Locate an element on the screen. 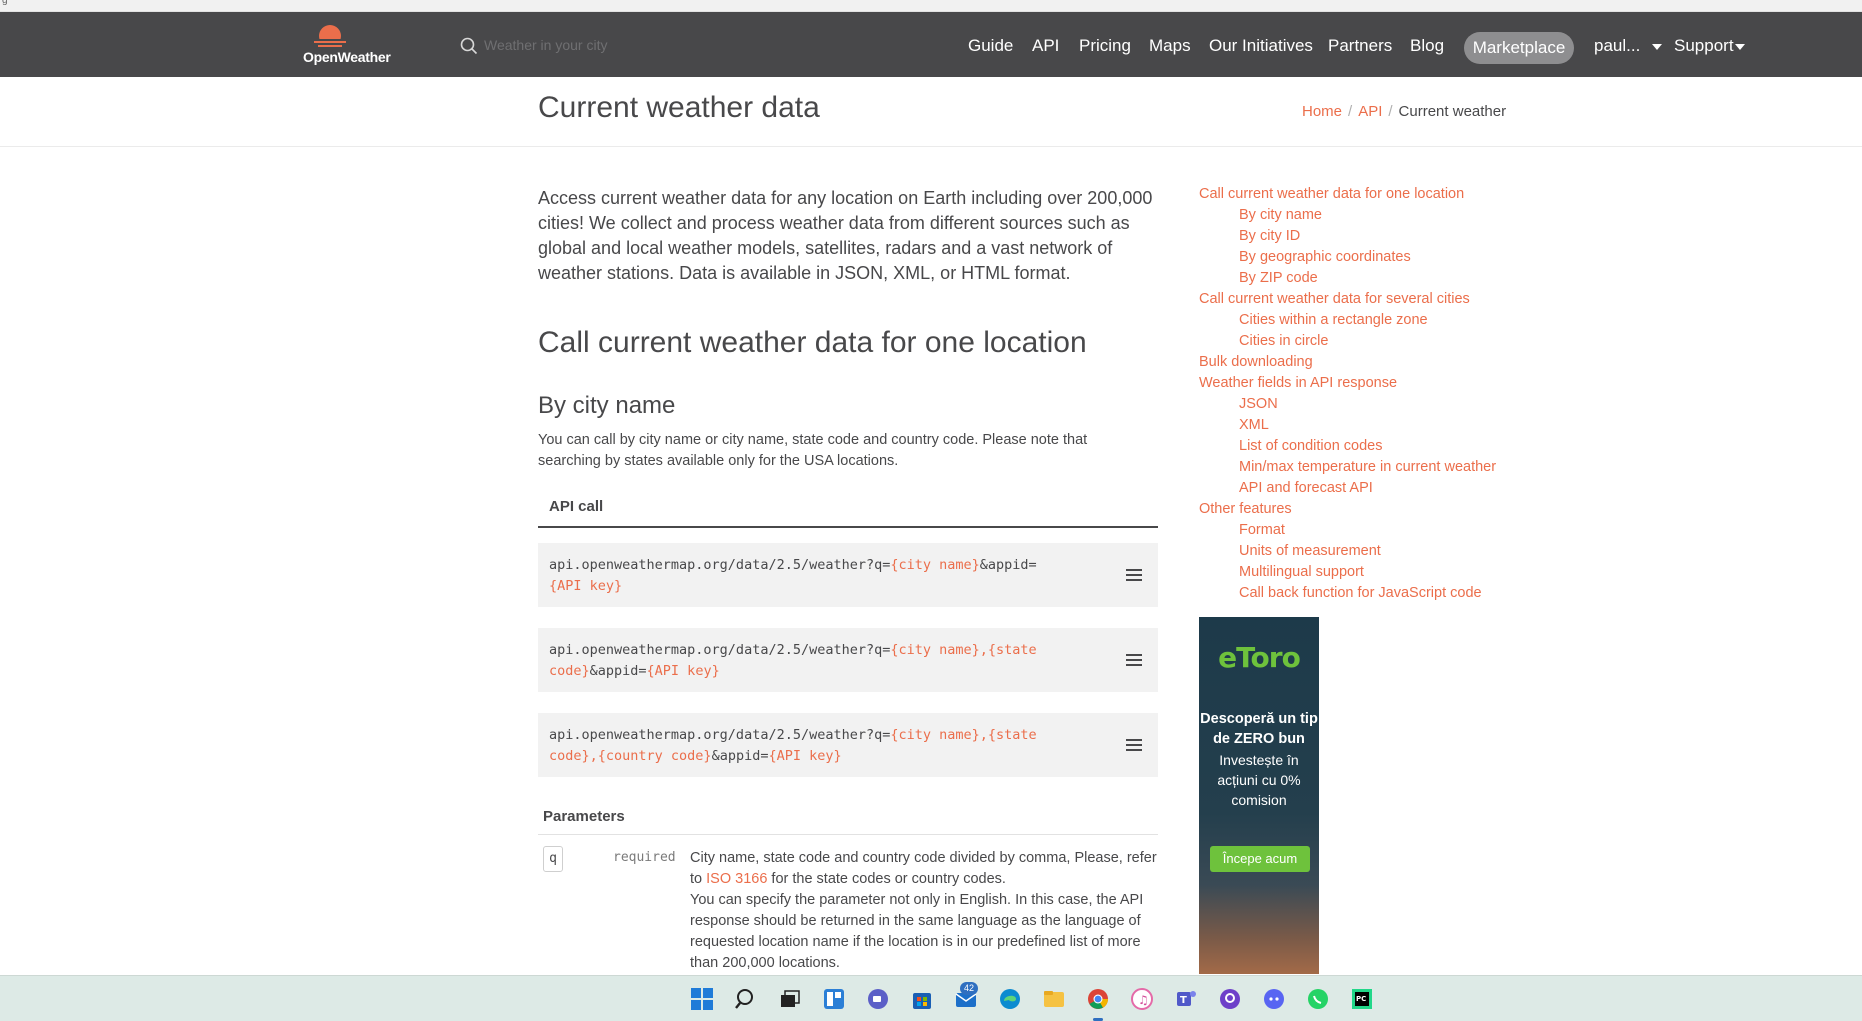 The height and width of the screenshot is (1021, 1862). whatsapp-icon is located at coordinates (1318, 999).